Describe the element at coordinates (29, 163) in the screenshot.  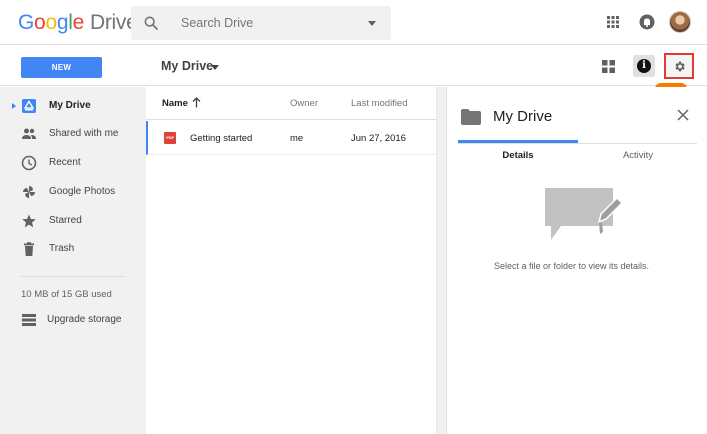
I see `clock-icon` at that location.